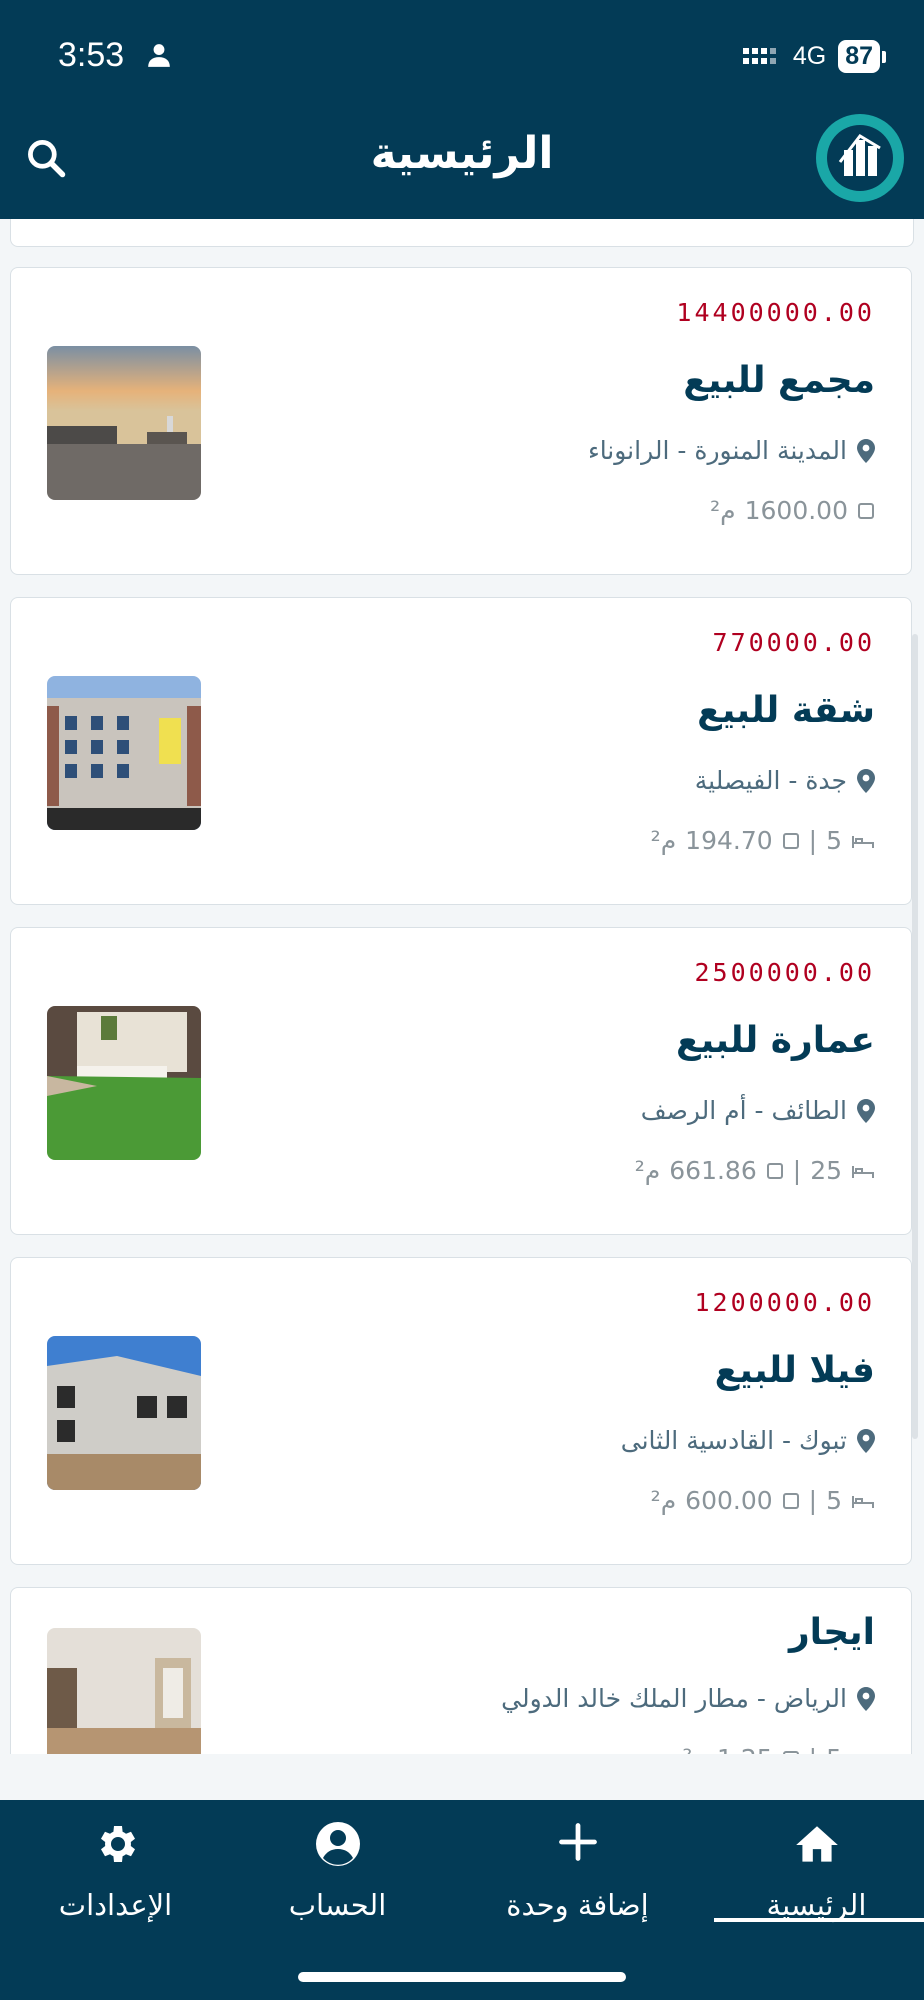 This screenshot has height=2000, width=924. Describe the element at coordinates (115, 1905) in the screenshot. I see `nav-label: الإعدادات` at that location.